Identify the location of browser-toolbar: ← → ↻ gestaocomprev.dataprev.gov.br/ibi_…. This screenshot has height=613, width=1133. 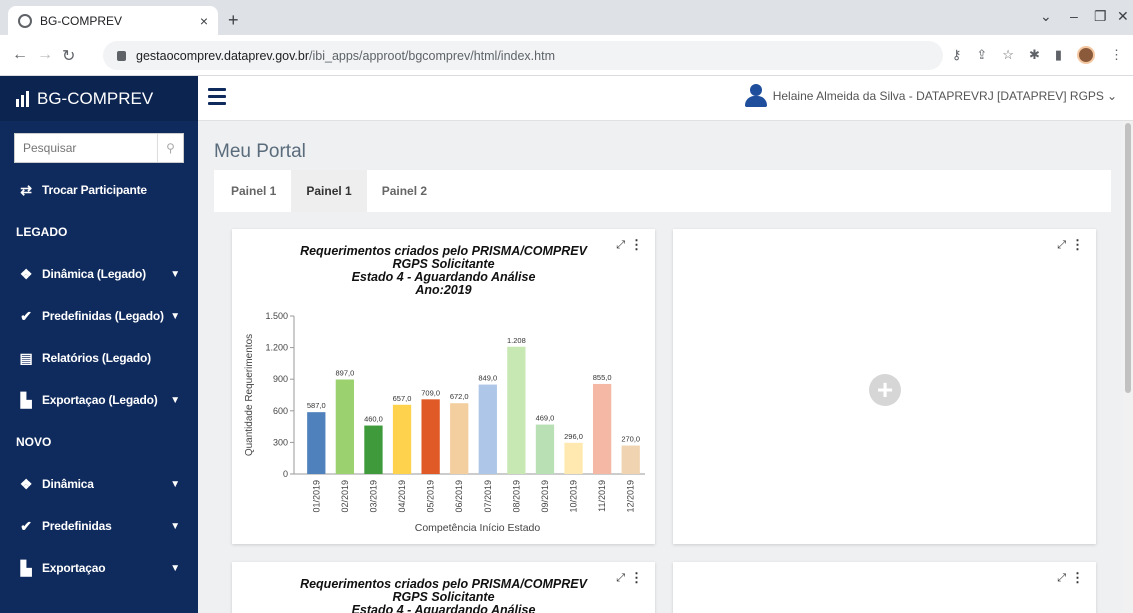
(566, 55).